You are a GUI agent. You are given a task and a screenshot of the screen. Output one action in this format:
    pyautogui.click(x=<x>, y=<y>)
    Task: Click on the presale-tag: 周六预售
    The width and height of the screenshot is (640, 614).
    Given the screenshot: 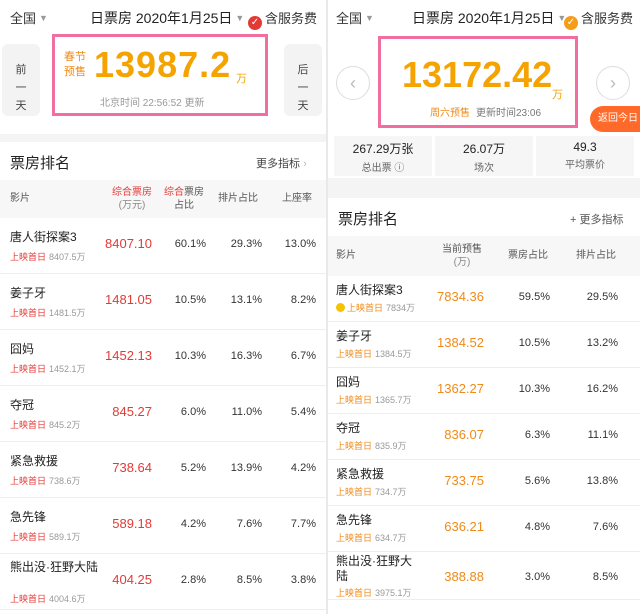 What is the action you would take?
    pyautogui.click(x=450, y=113)
    